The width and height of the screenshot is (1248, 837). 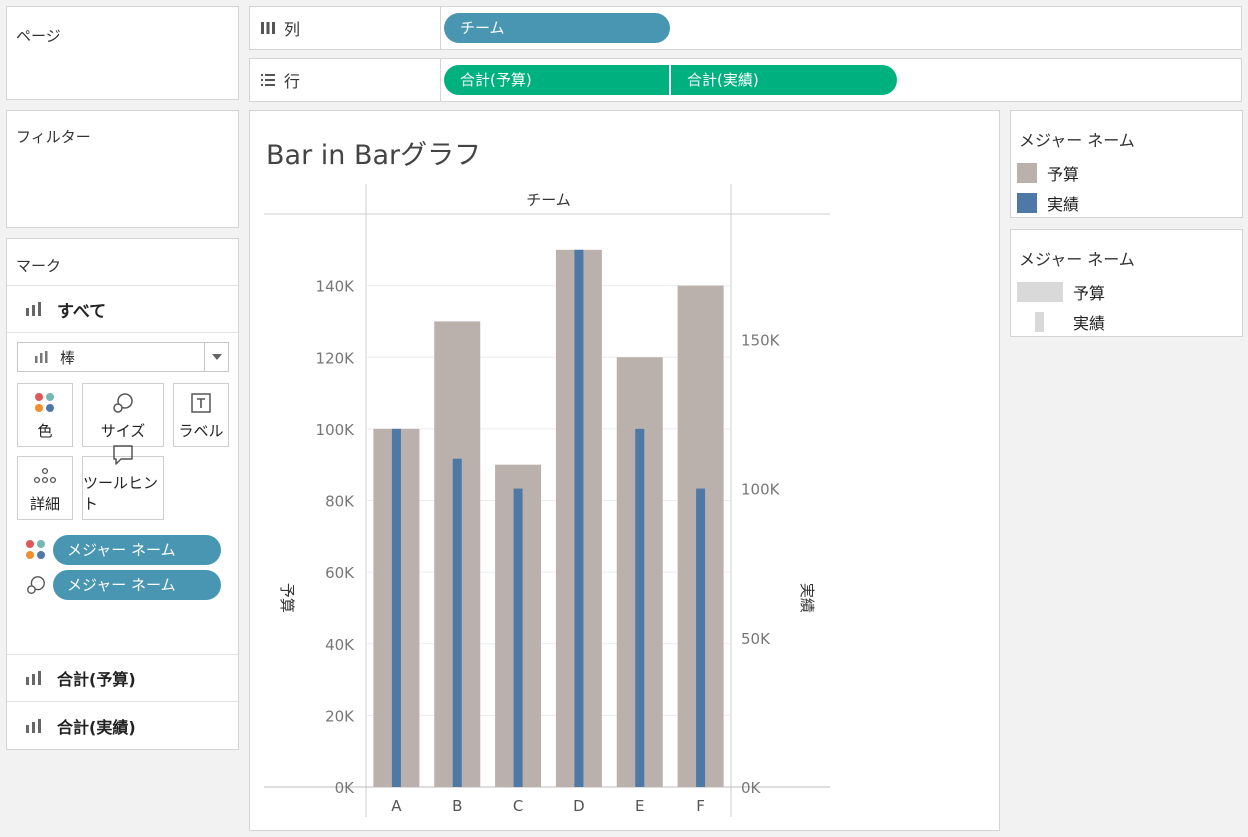 I want to click on tooltip-button: ツールヒント, so click(x=123, y=482).